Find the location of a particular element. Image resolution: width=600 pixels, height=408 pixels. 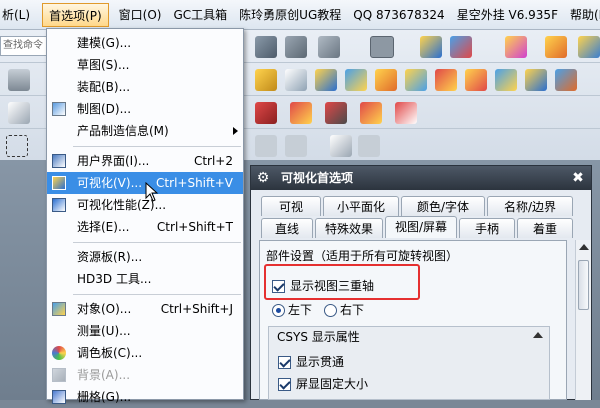

toolbar-feature-icon is located at coordinates (516, 47).